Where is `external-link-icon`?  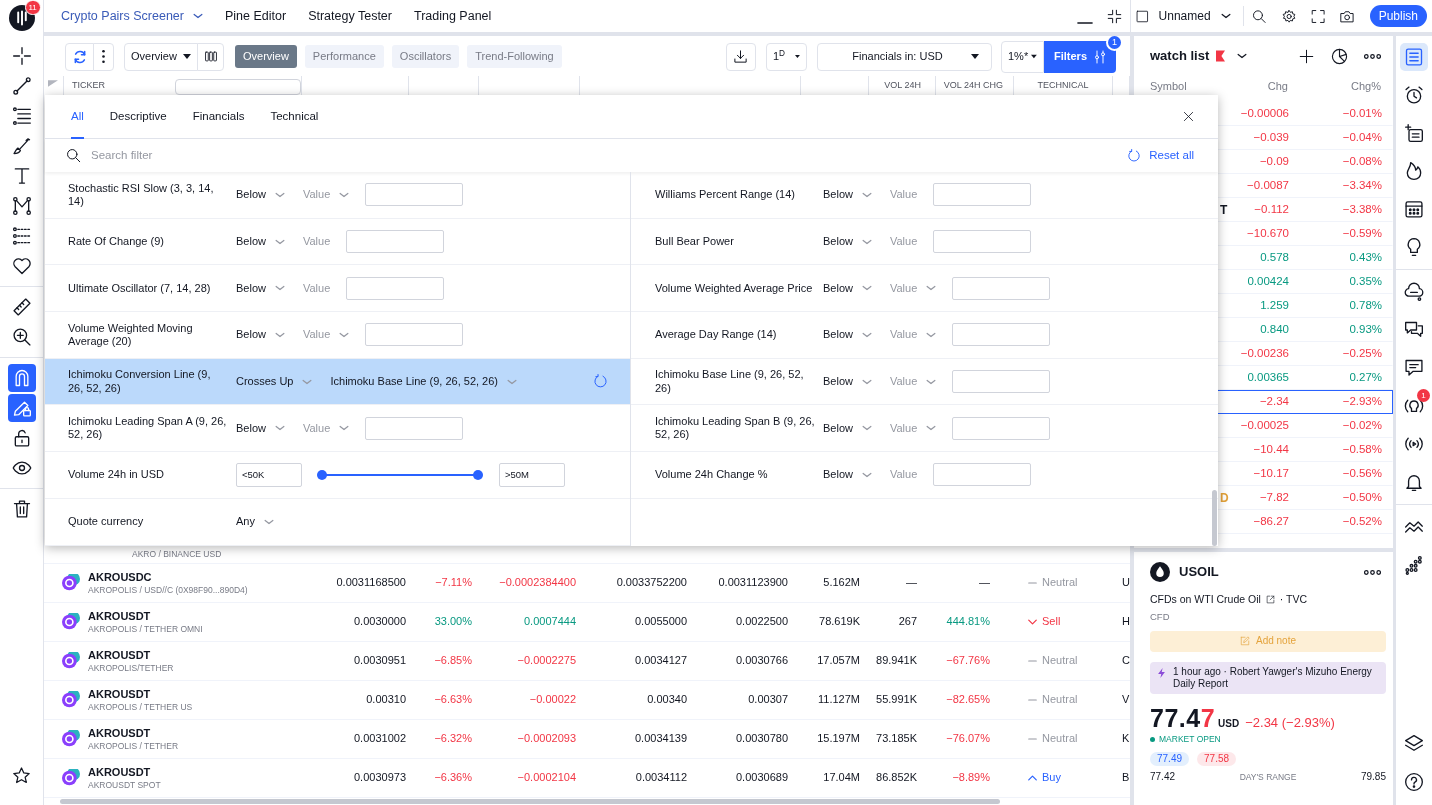
external-link-icon is located at coordinates (1270, 599).